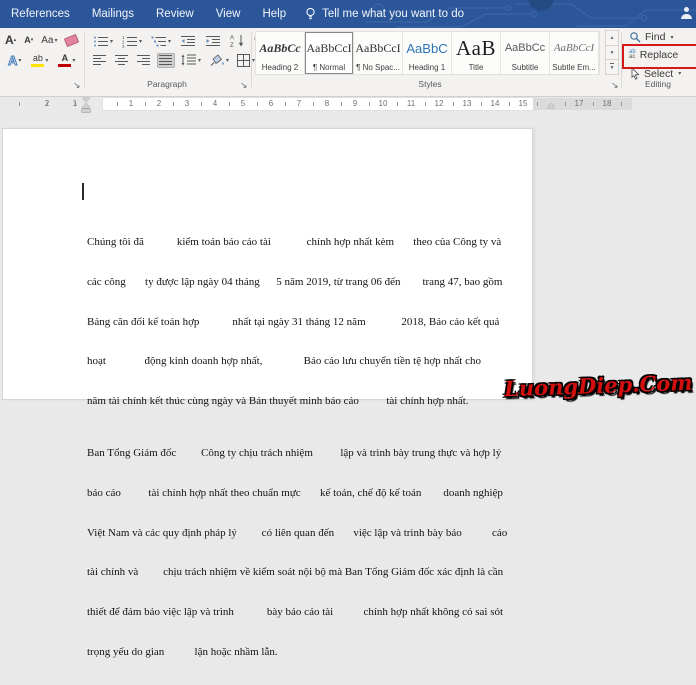  Describe the element at coordinates (86, 99) in the screenshot. I see `first-line-indent-marker` at that location.